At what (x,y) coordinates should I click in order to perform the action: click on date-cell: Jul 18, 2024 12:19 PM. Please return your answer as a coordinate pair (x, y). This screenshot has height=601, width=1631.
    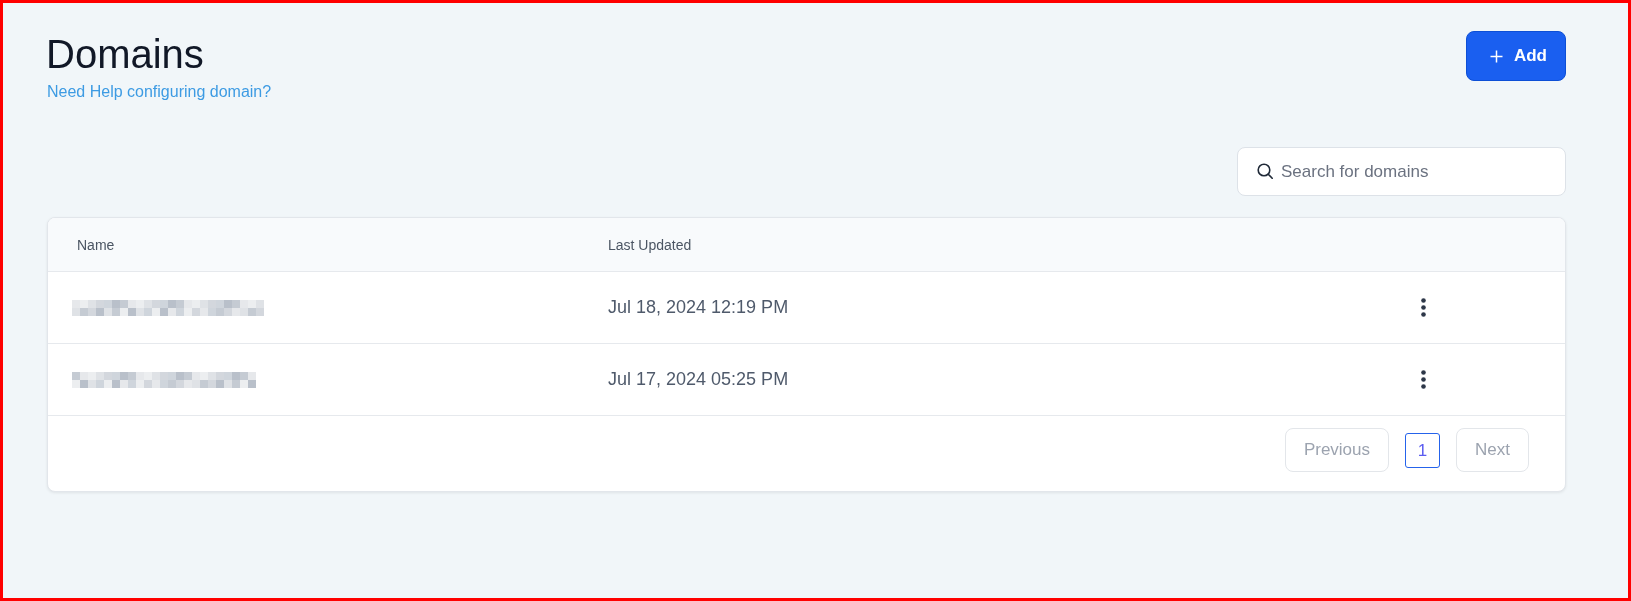
    Looking at the image, I should click on (698, 307).